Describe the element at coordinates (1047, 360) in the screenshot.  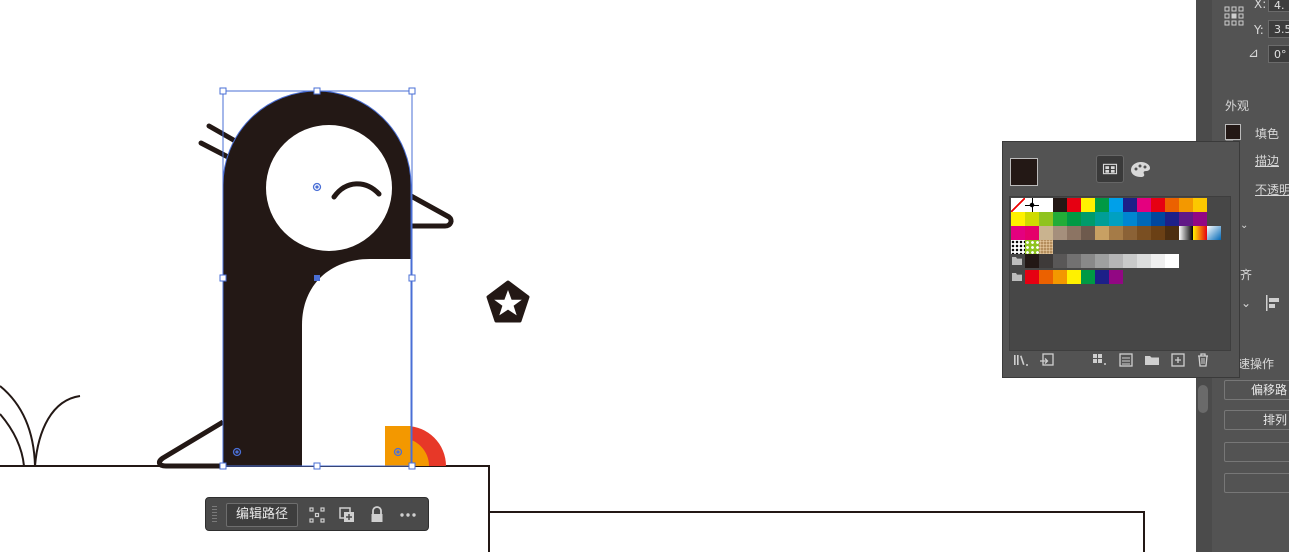
I see `place-icon` at that location.